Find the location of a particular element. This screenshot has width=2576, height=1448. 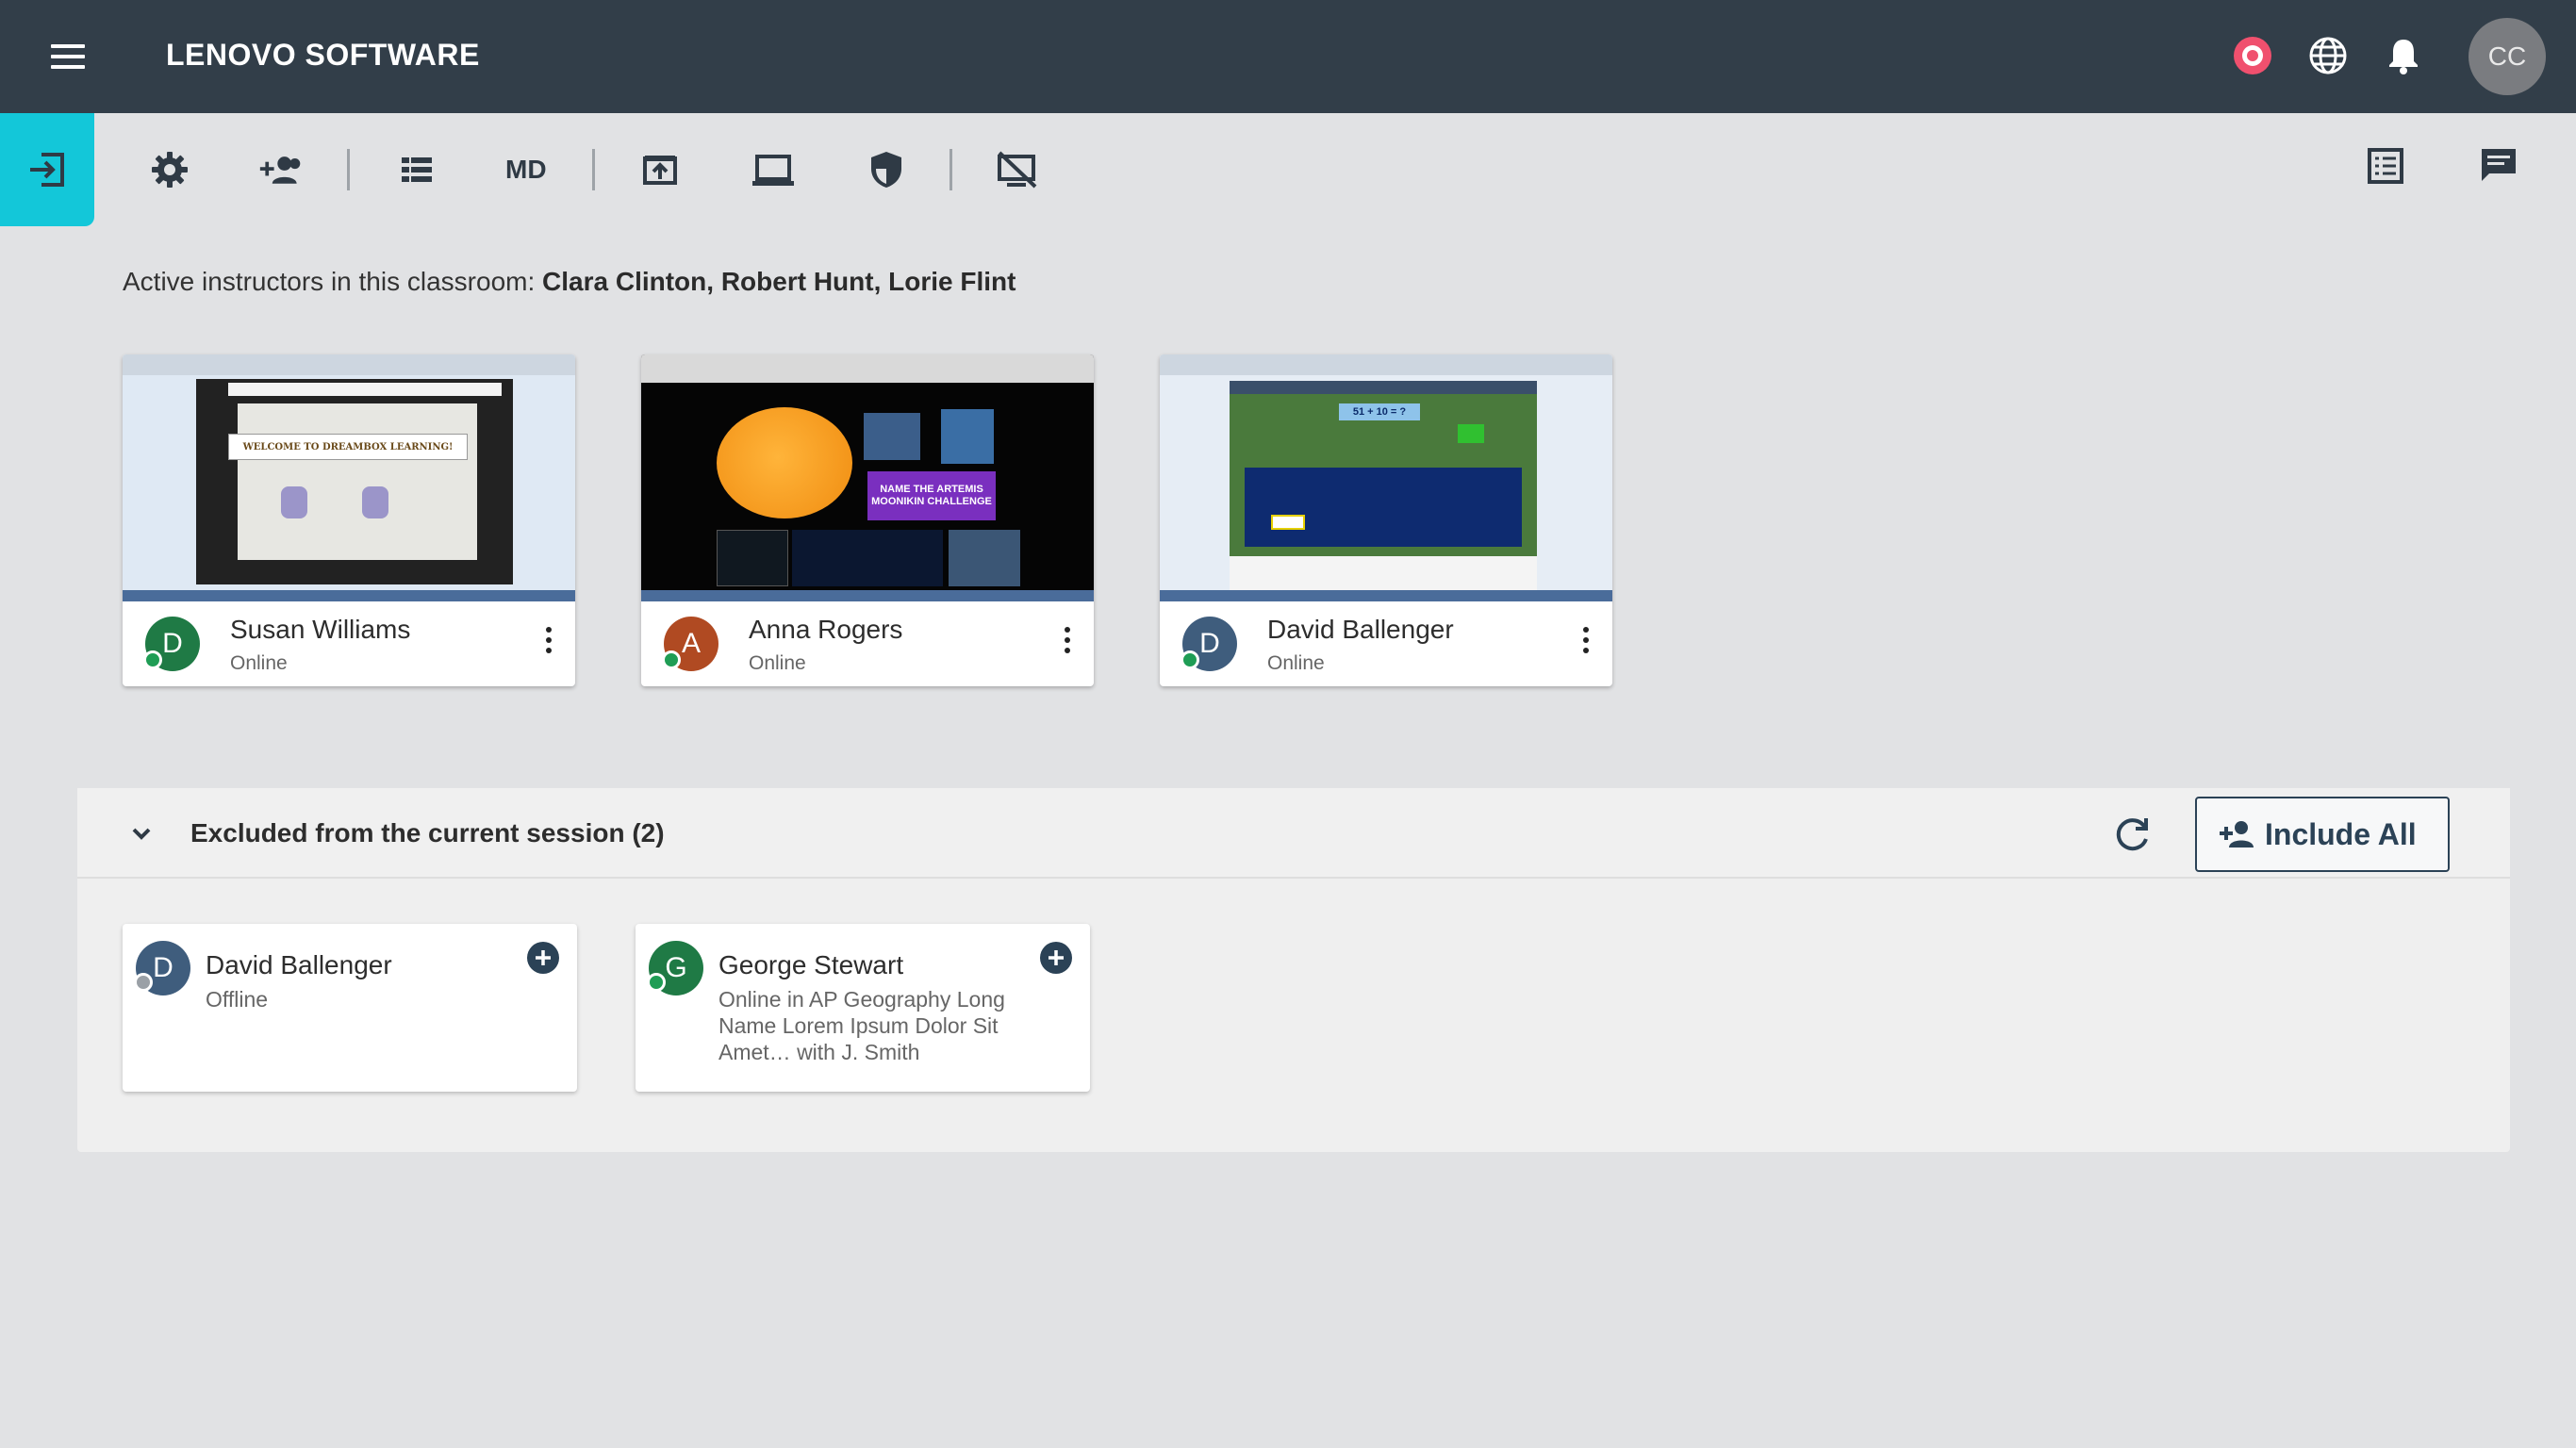

laptop-icon is located at coordinates (773, 170).